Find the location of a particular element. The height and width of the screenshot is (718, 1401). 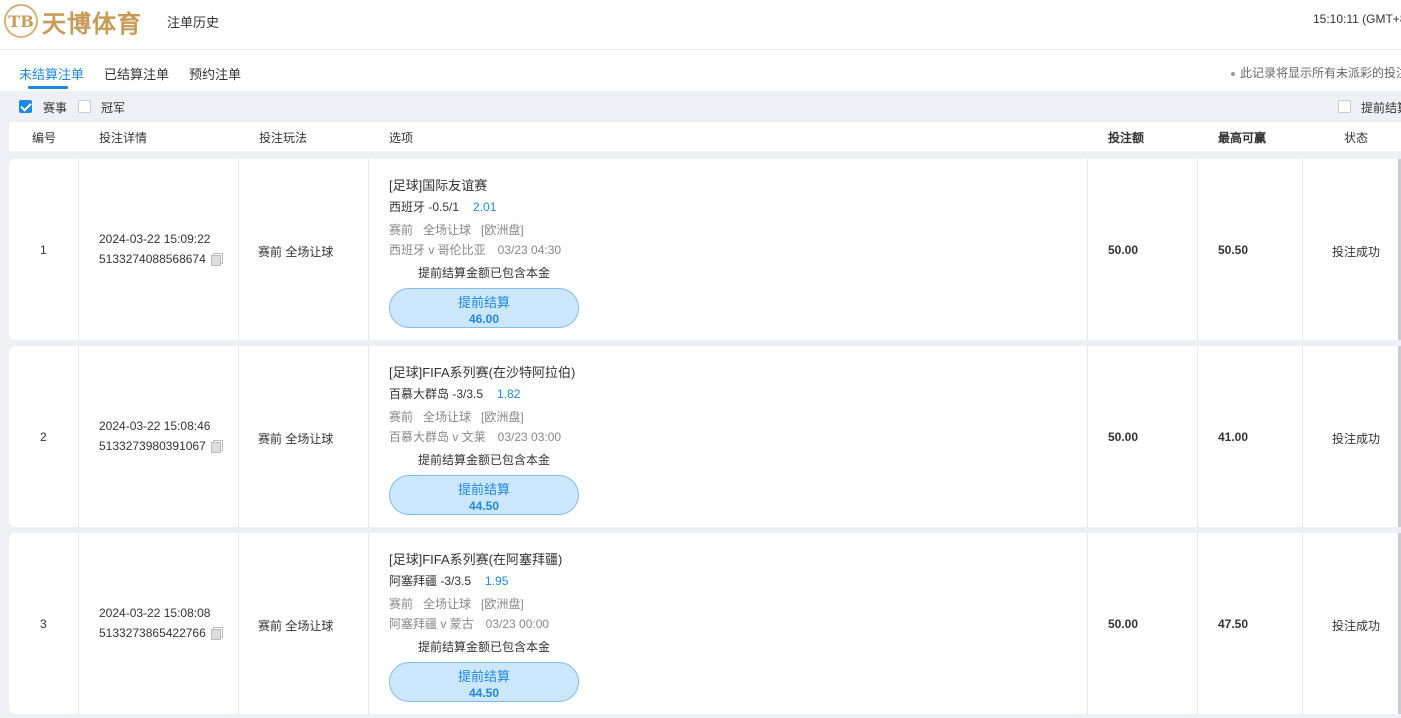

bet-time: 2024-03-22 15:08:46 is located at coordinates (155, 426).